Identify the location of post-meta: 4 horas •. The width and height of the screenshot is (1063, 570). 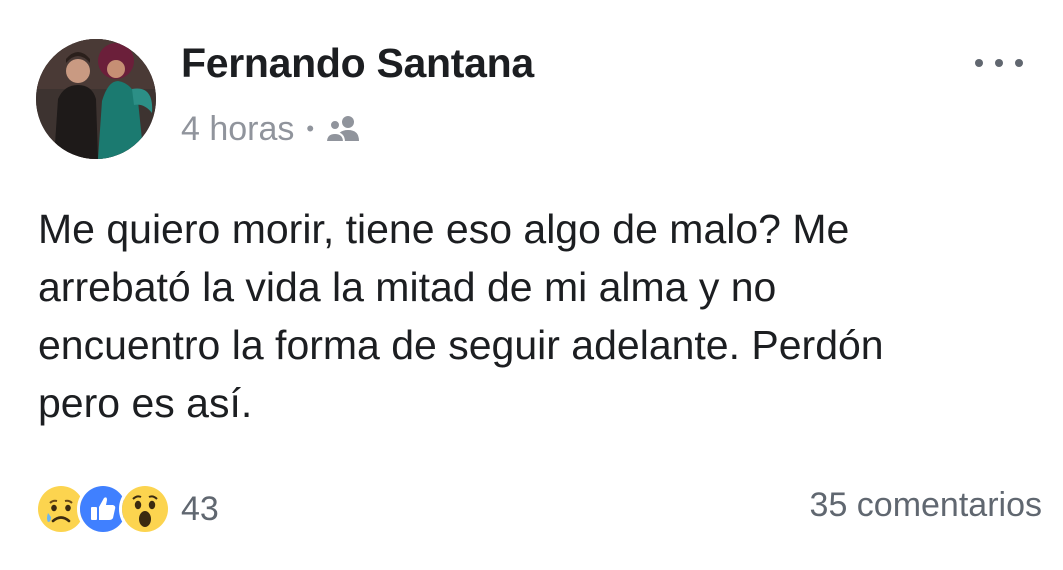
(271, 129).